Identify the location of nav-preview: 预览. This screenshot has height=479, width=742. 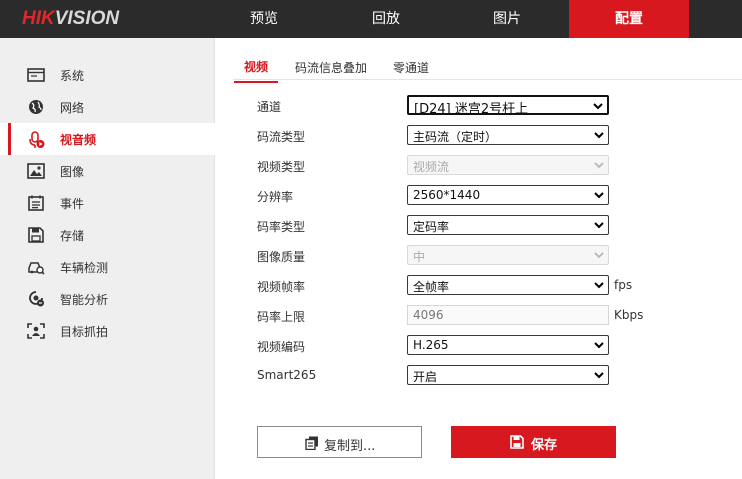
(264, 19).